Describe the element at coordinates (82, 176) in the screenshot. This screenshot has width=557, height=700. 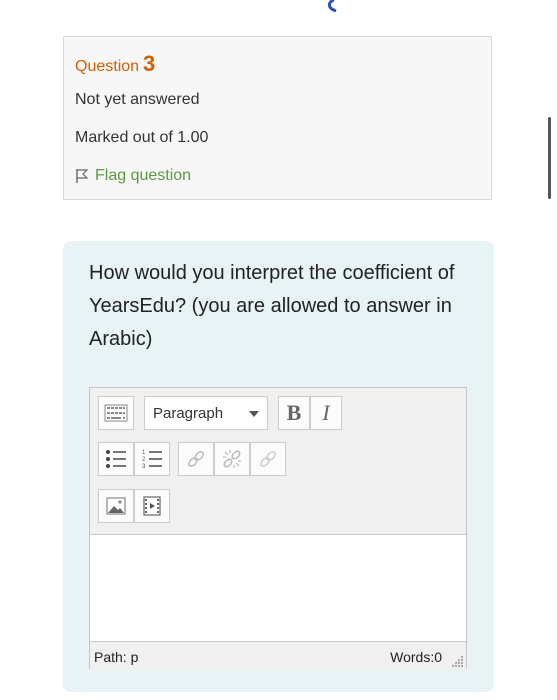
I see `flag-icon` at that location.